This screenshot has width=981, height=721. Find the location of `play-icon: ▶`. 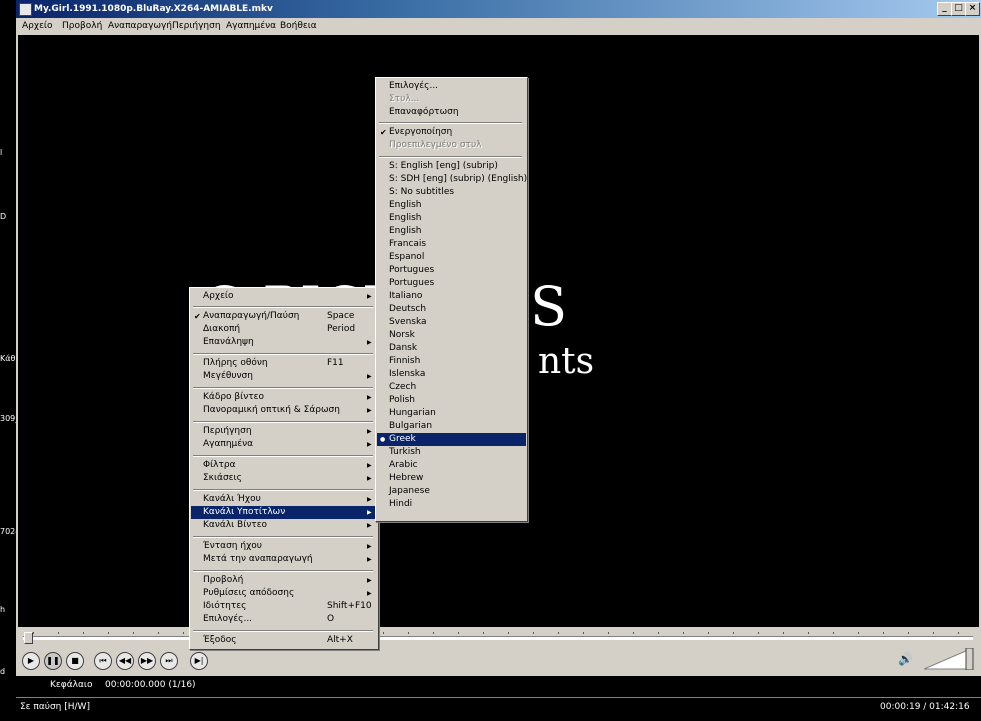

play-icon: ▶ is located at coordinates (31, 661).